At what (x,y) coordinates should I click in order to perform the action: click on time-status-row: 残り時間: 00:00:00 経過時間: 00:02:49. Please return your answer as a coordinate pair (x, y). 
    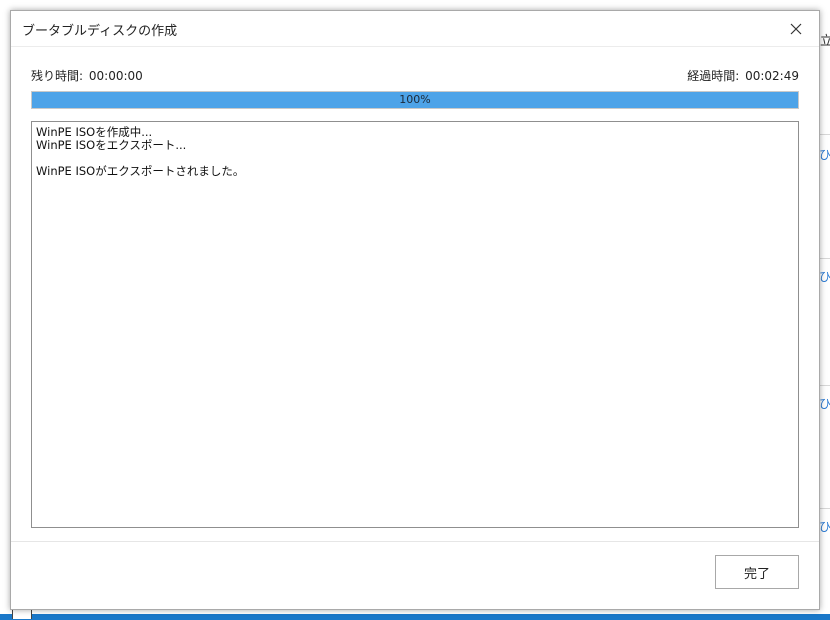
    Looking at the image, I should click on (415, 76).